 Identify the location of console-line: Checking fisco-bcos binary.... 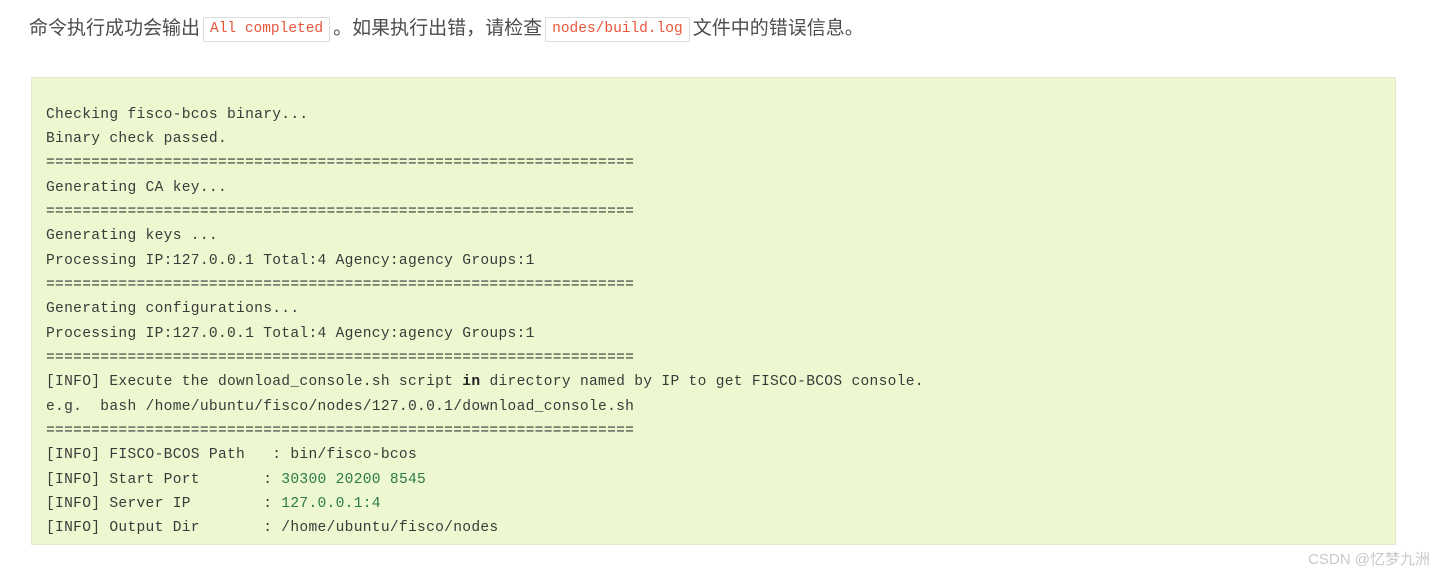
(177, 114).